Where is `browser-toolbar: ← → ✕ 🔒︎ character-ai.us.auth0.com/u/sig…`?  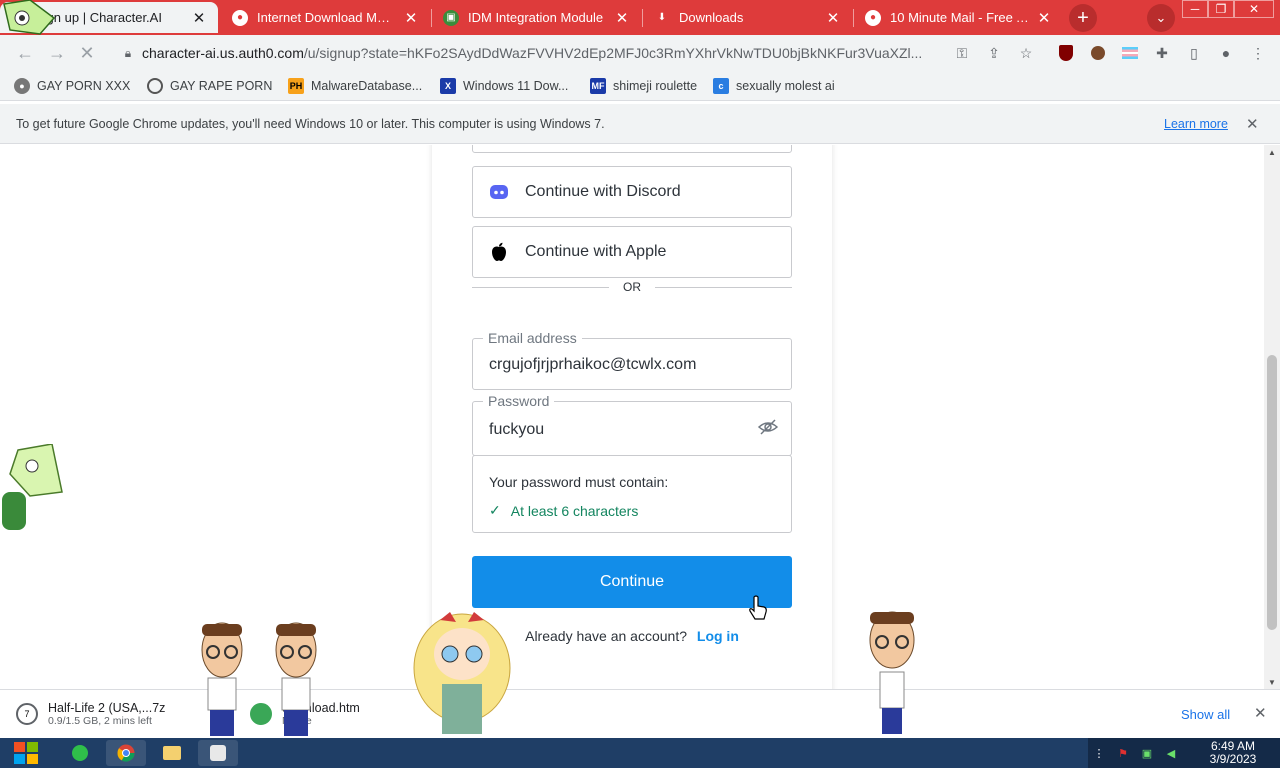 browser-toolbar: ← → ✕ 🔒︎ character-ai.us.auth0.com/u/sig… is located at coordinates (640, 53).